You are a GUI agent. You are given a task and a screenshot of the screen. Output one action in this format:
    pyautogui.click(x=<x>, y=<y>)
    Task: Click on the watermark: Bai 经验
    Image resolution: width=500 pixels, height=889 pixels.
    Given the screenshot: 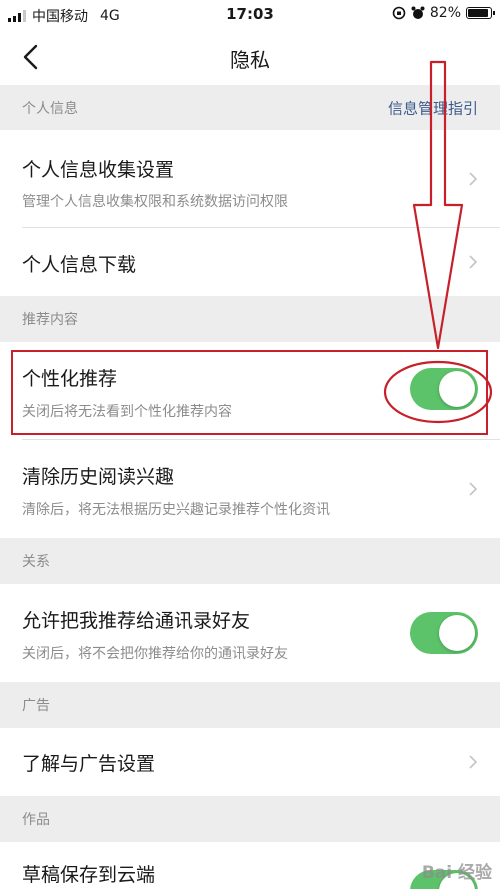 What is the action you would take?
    pyautogui.click(x=456, y=873)
    